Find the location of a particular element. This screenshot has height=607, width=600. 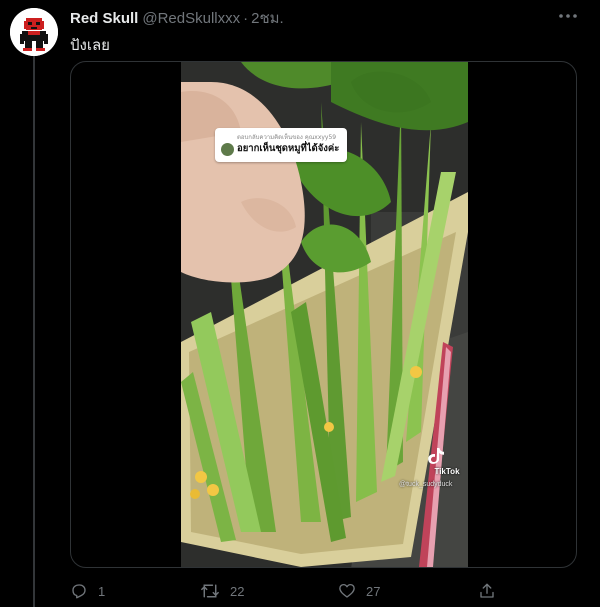

avatar is located at coordinates (34, 32).